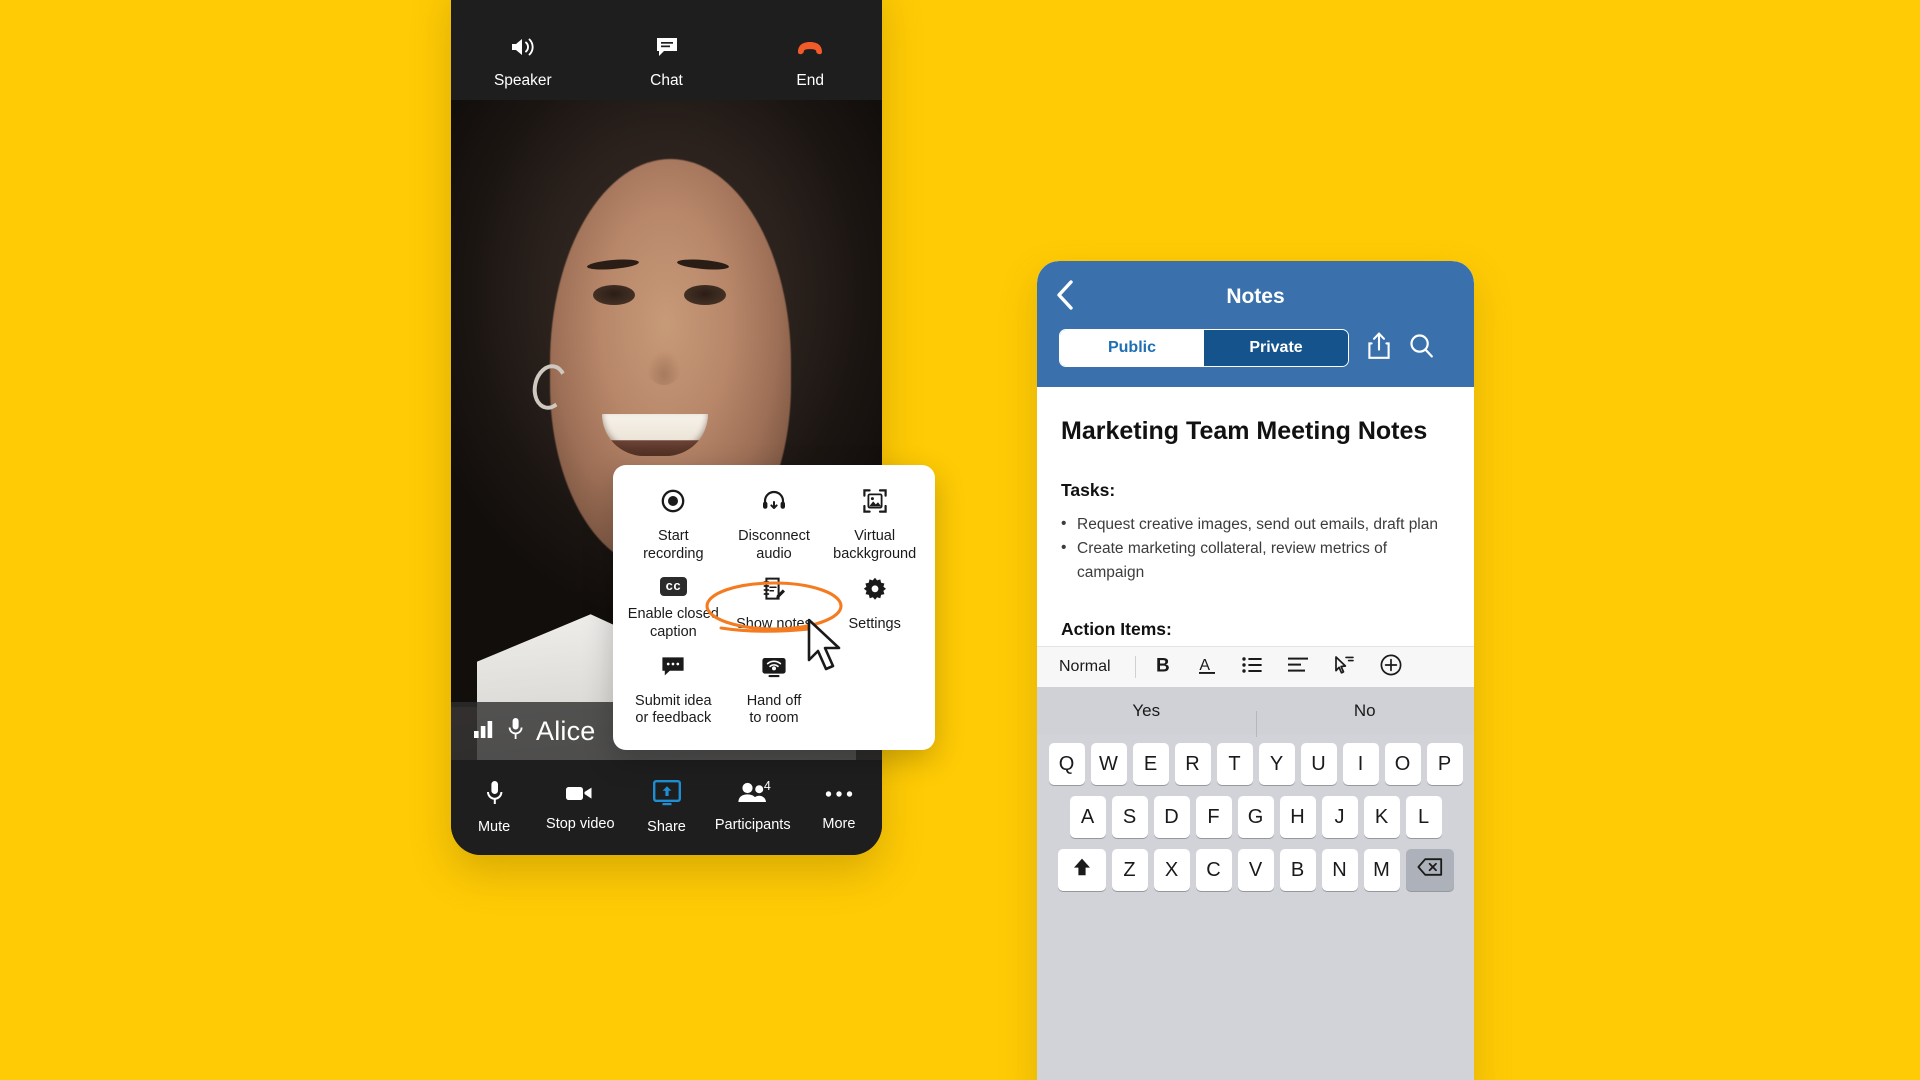 The width and height of the screenshot is (1920, 1080). I want to click on keyboard-row-2: A S D F G H J K L, so click(1255, 817).